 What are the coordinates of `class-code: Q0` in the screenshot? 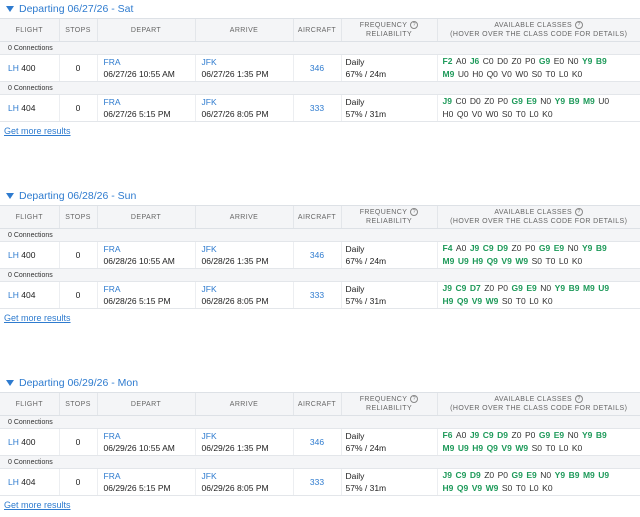 It's located at (492, 74).